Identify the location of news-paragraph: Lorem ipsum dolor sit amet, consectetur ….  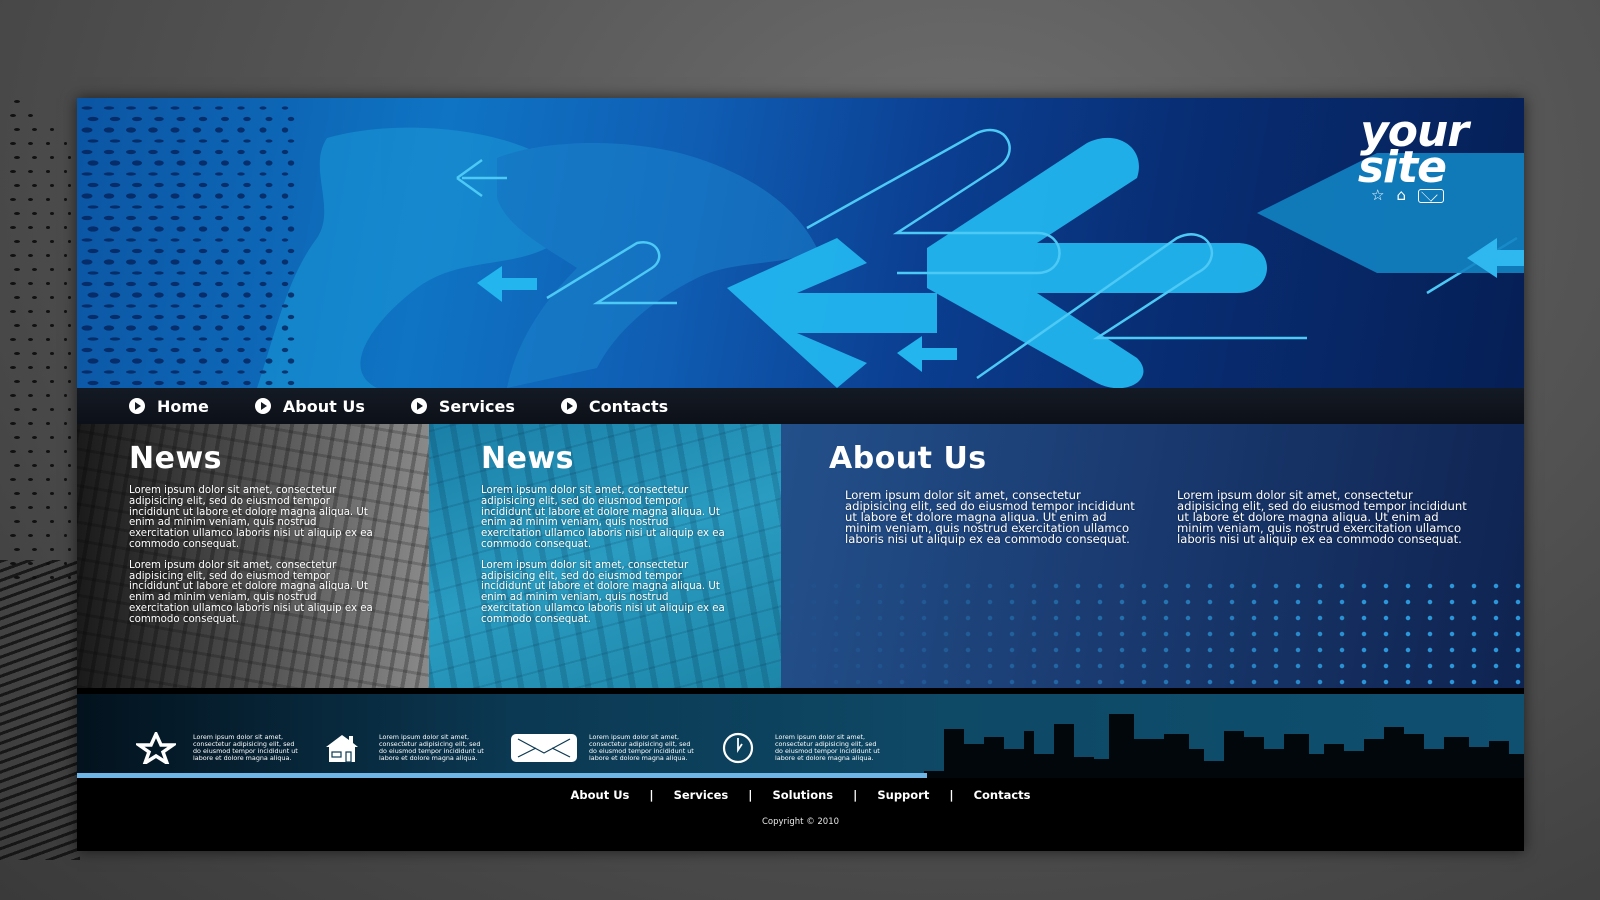
(251, 592).